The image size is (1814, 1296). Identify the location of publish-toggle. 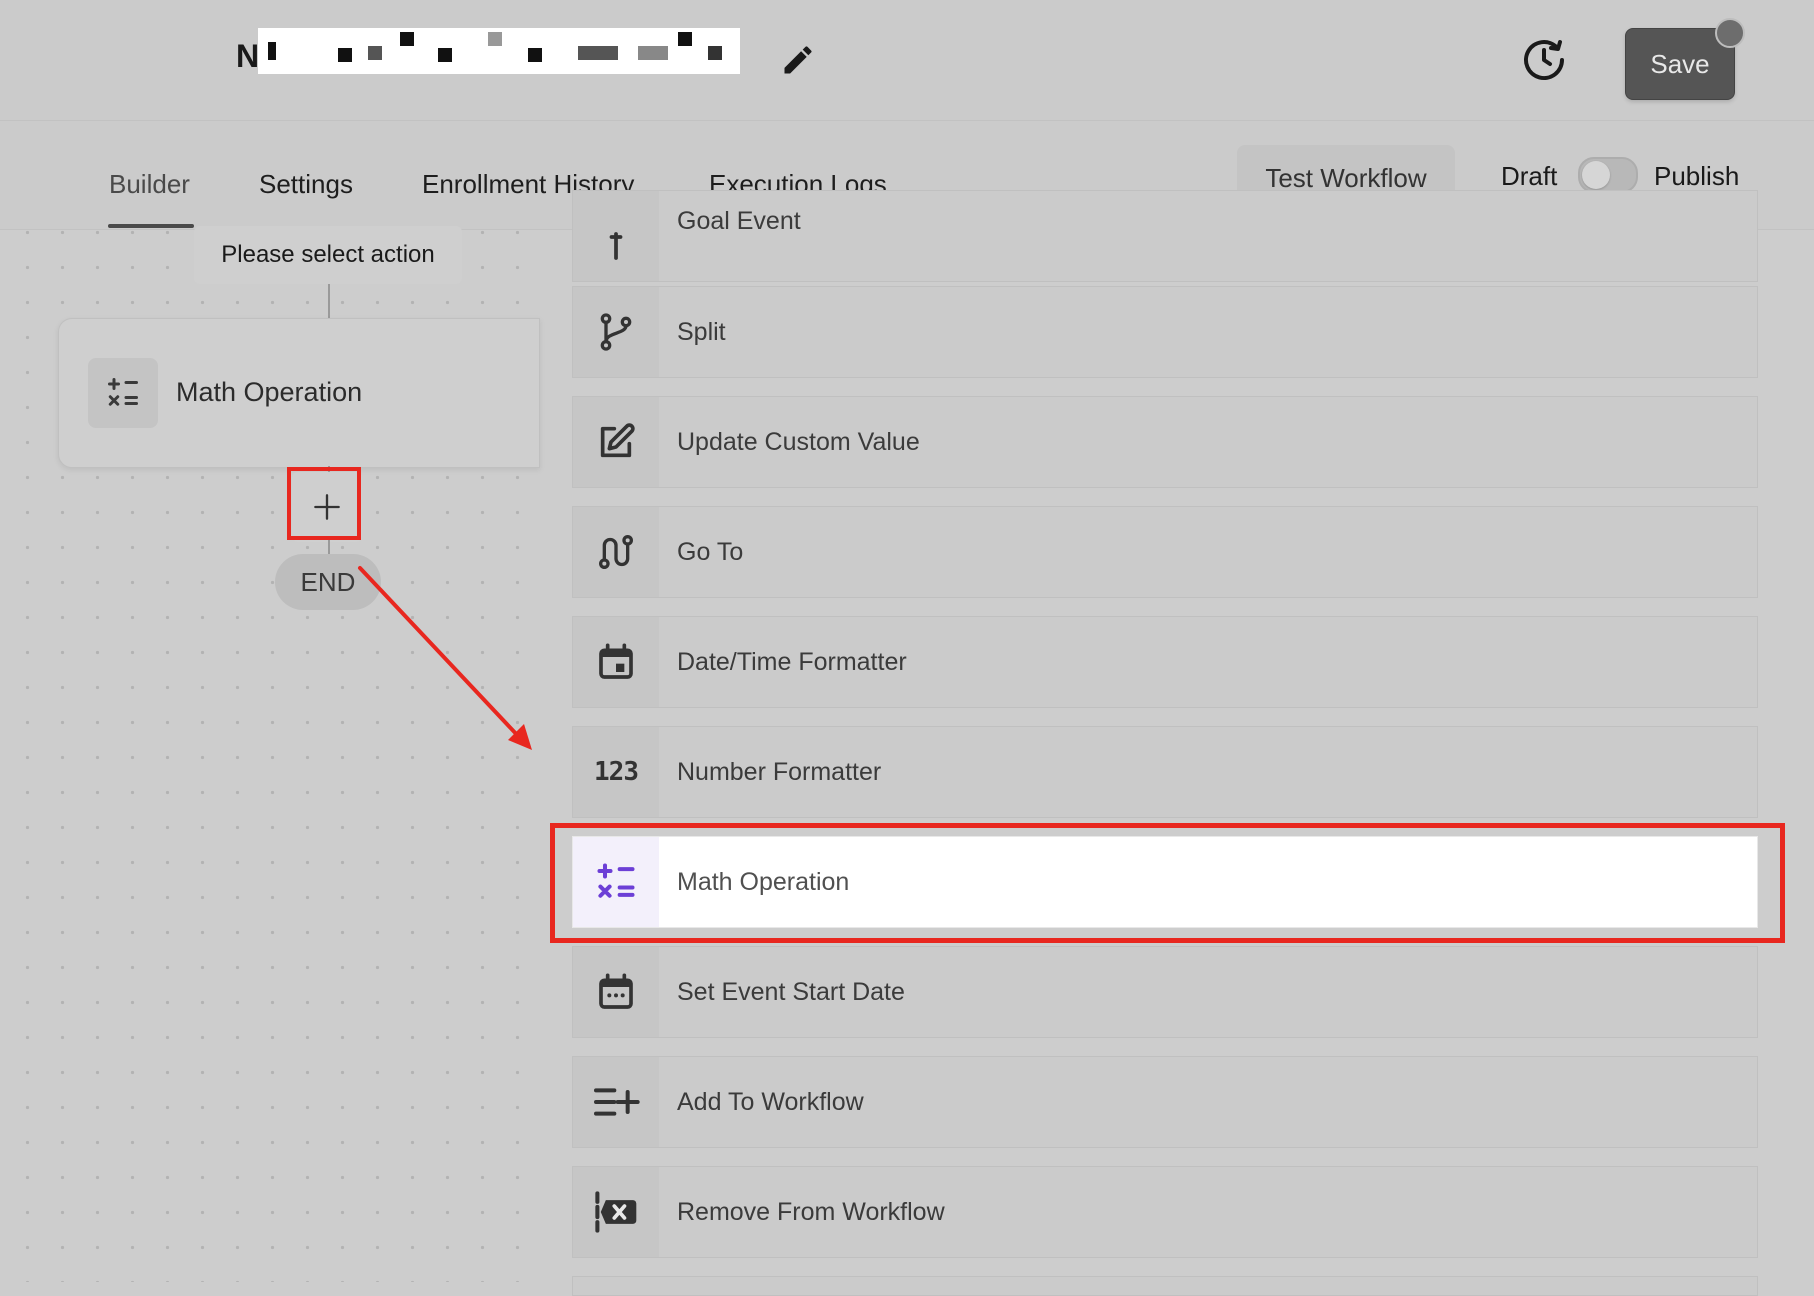
(1608, 175).